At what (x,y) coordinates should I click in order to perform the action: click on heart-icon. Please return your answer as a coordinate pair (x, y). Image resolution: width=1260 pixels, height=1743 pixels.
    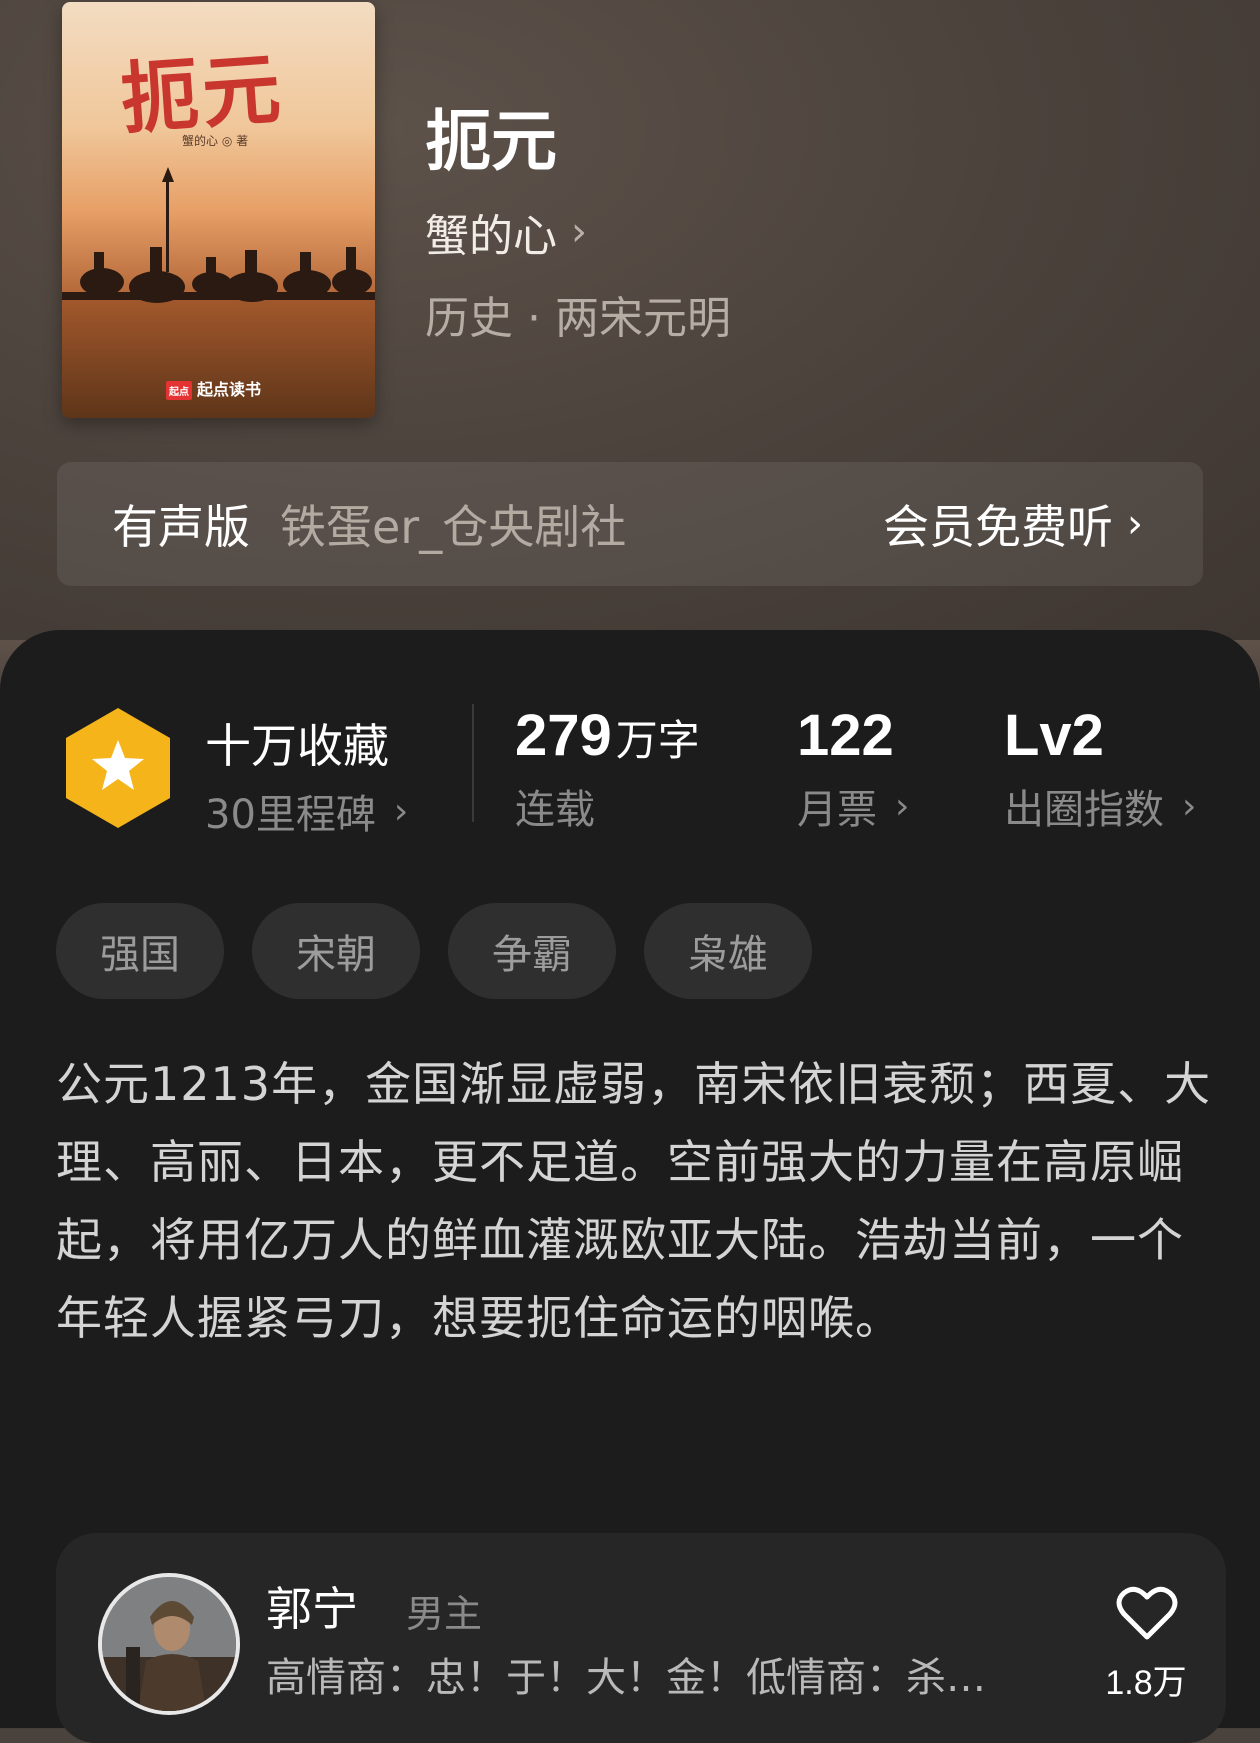
    Looking at the image, I should click on (1147, 1613).